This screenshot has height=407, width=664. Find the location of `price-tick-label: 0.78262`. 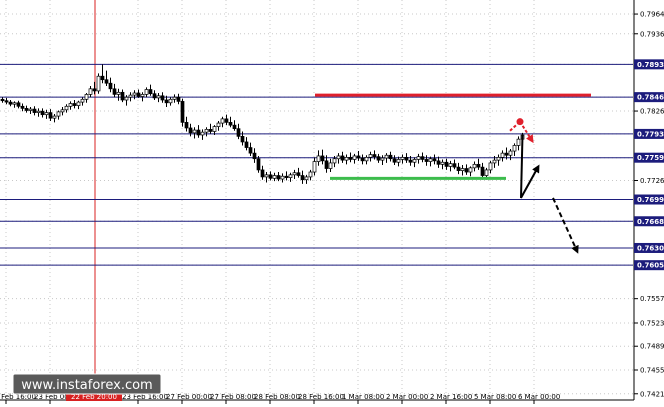

price-tick-label: 0.78262 is located at coordinates (652, 112).